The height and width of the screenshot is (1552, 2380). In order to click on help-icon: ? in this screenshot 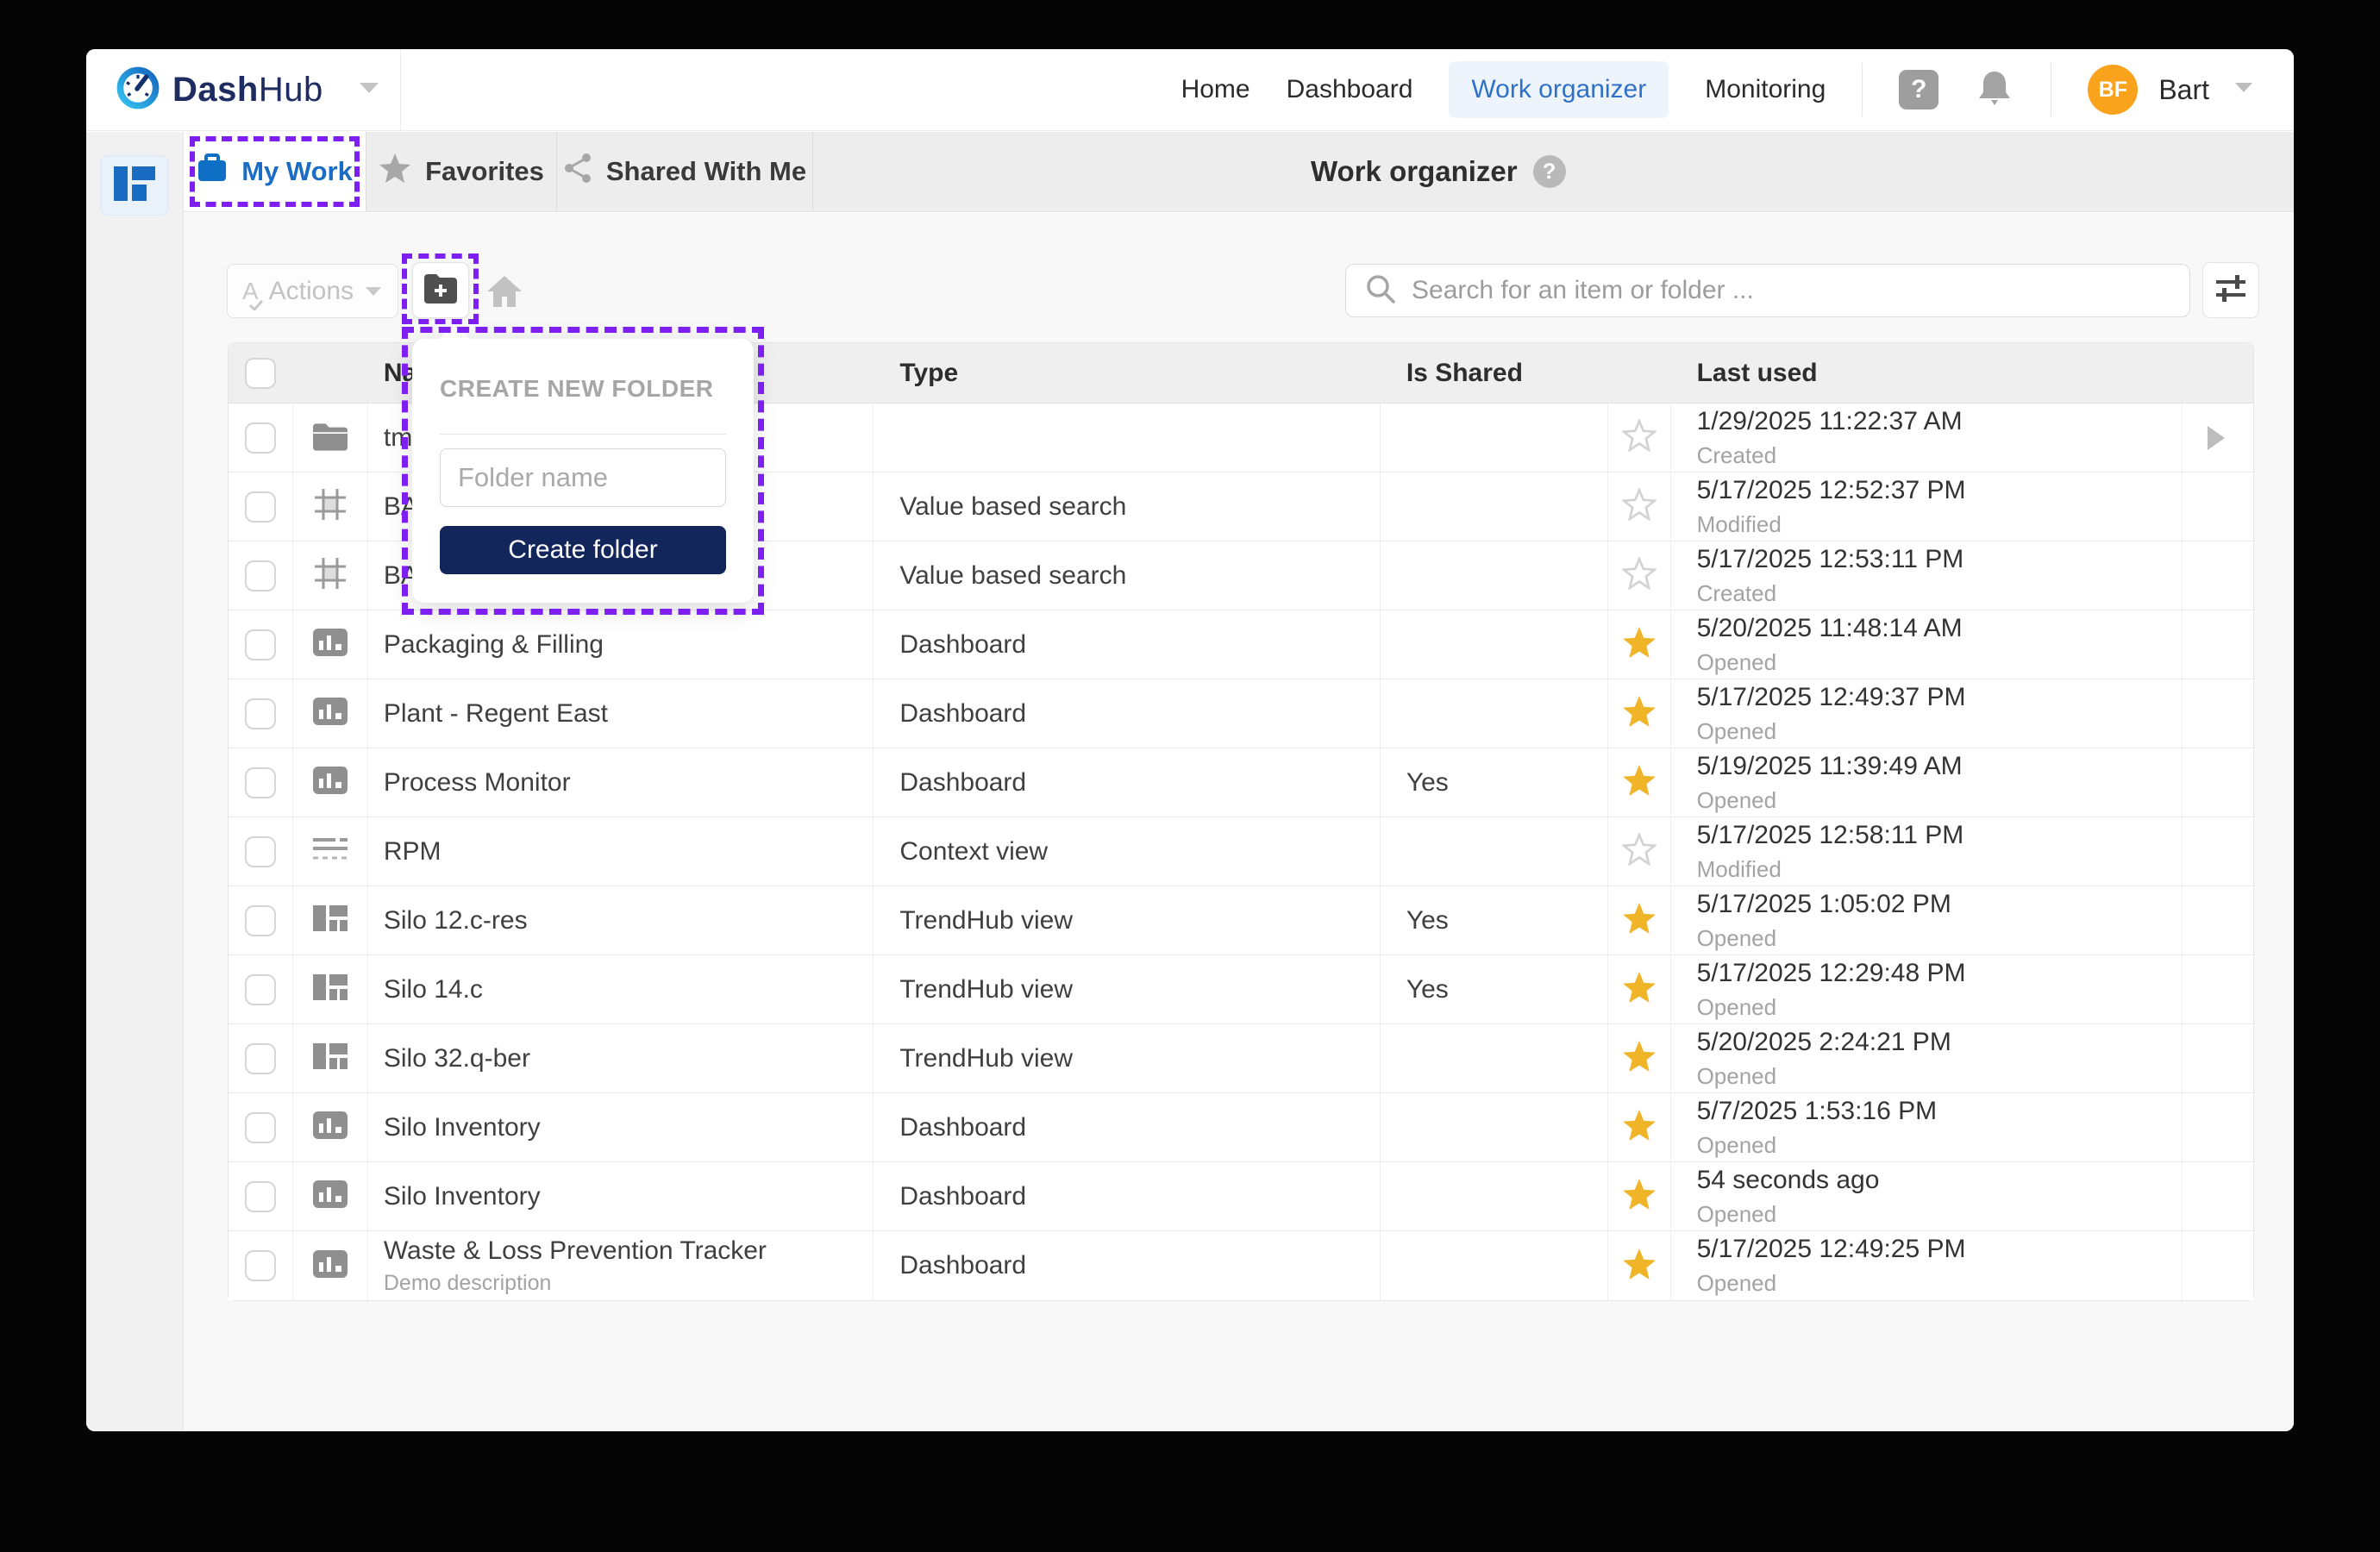, I will do `click(1919, 90)`.